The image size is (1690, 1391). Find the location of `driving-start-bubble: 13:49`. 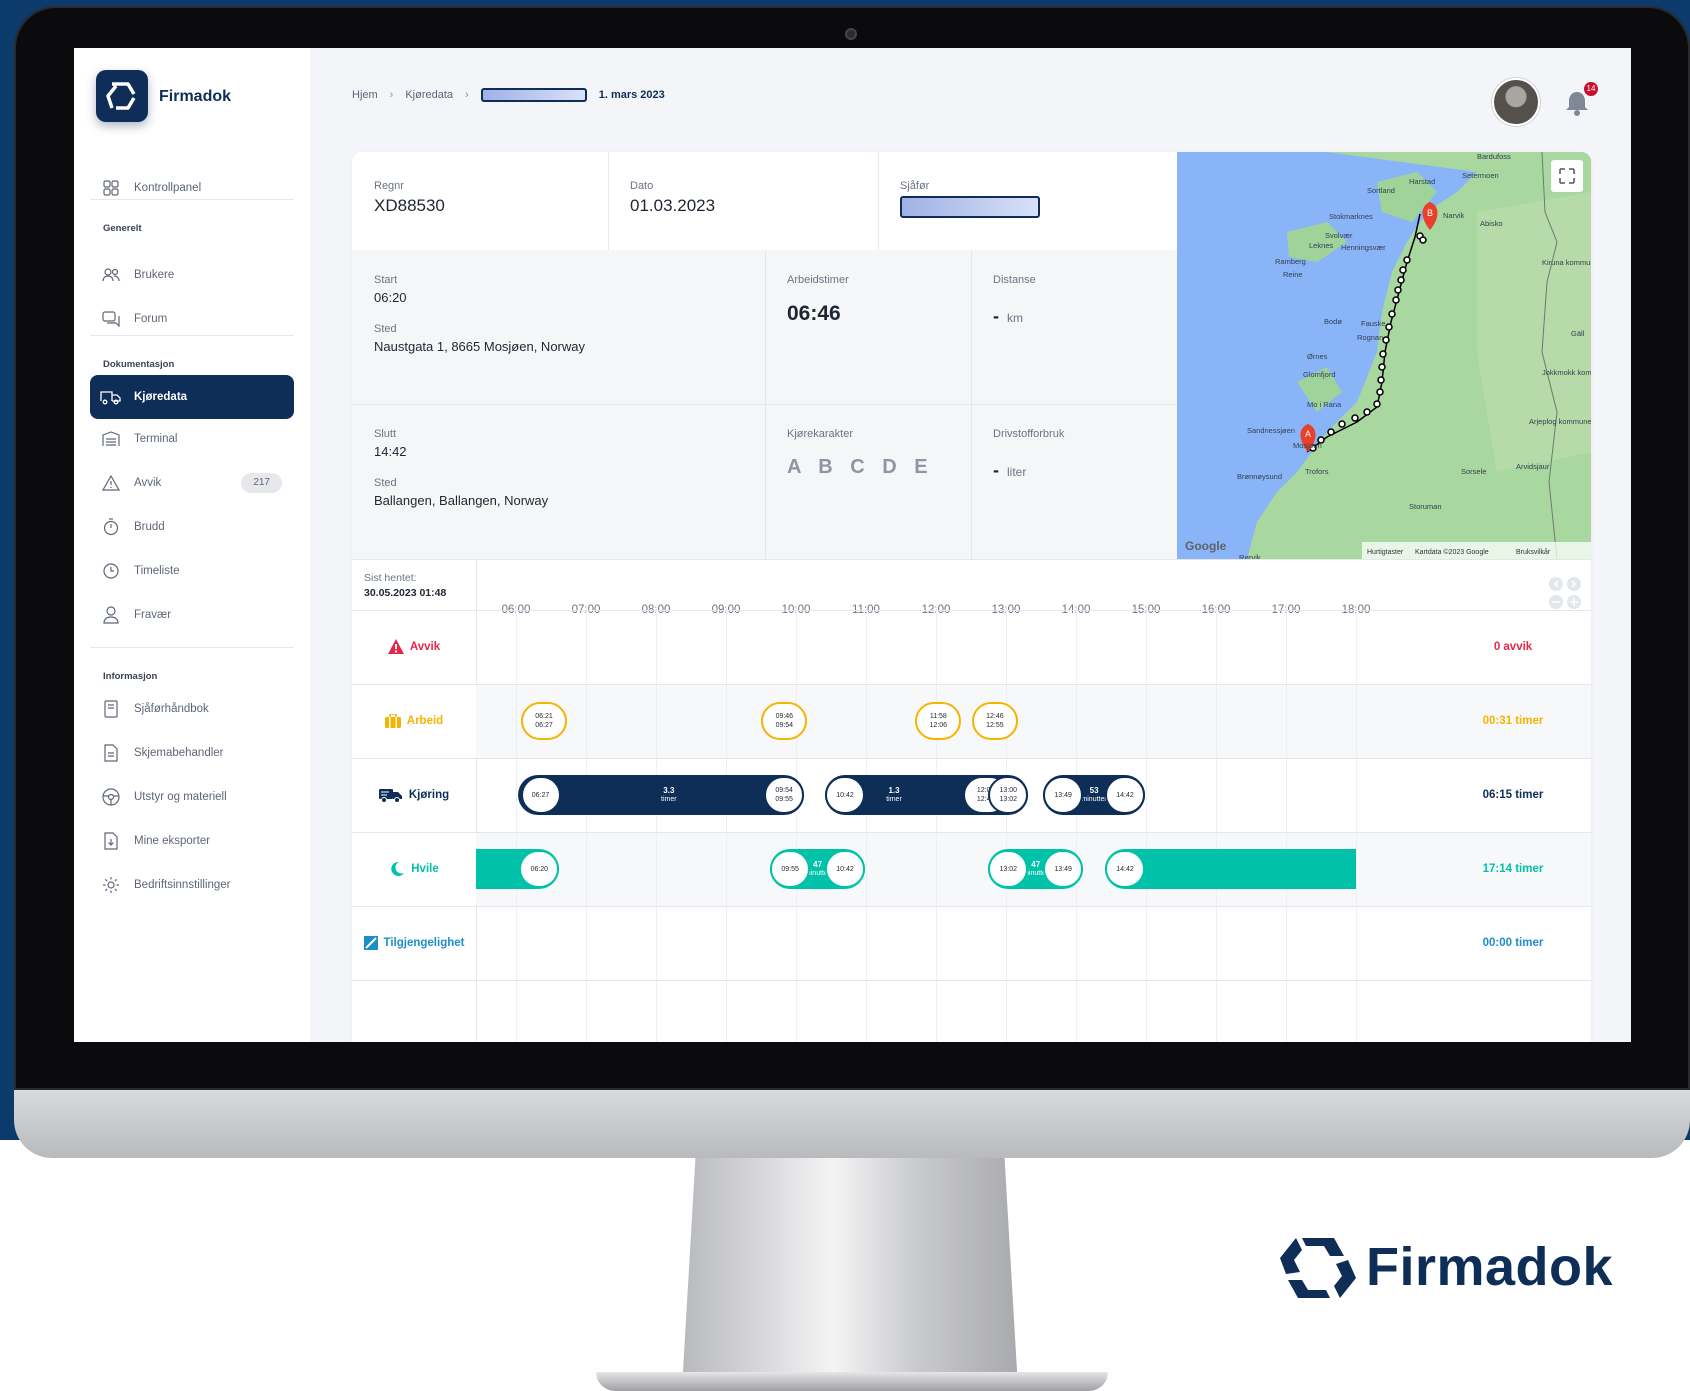

driving-start-bubble: 13:49 is located at coordinates (1063, 795).